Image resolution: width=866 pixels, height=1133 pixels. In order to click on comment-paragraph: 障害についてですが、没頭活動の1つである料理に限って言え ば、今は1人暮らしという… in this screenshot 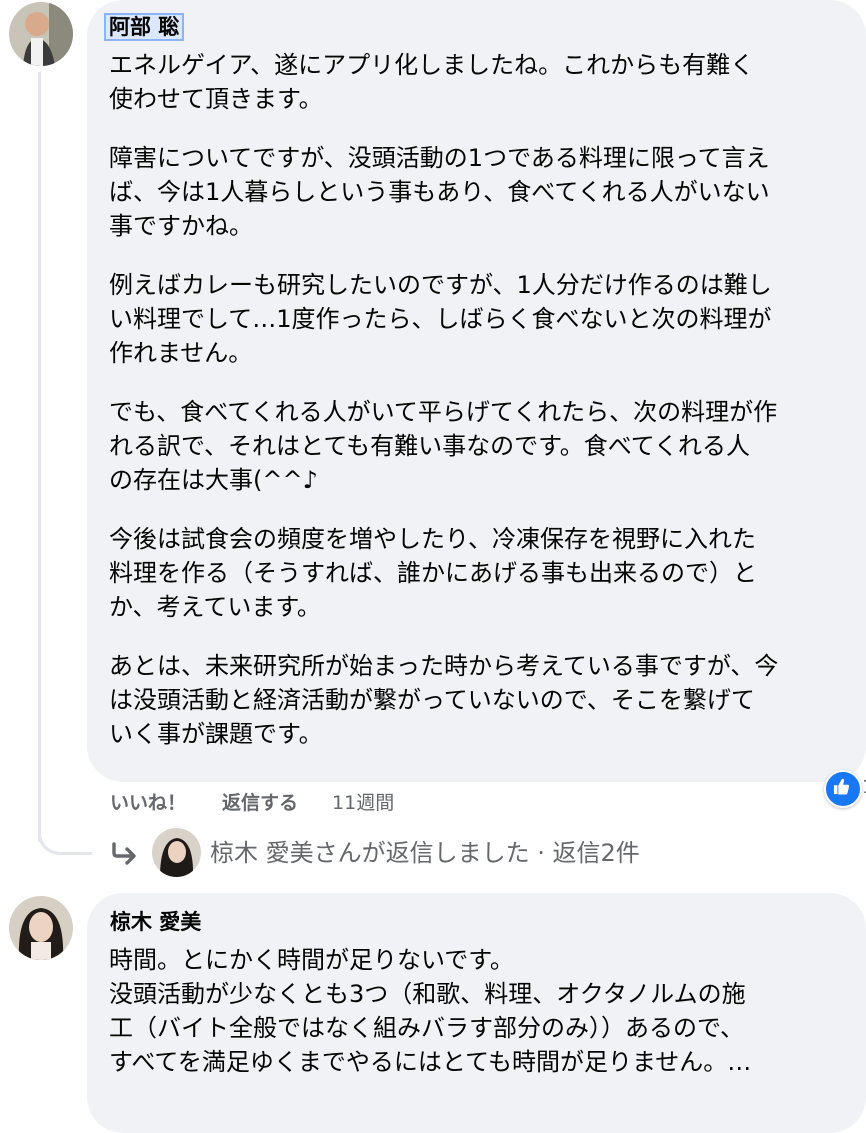, I will do `click(439, 192)`.